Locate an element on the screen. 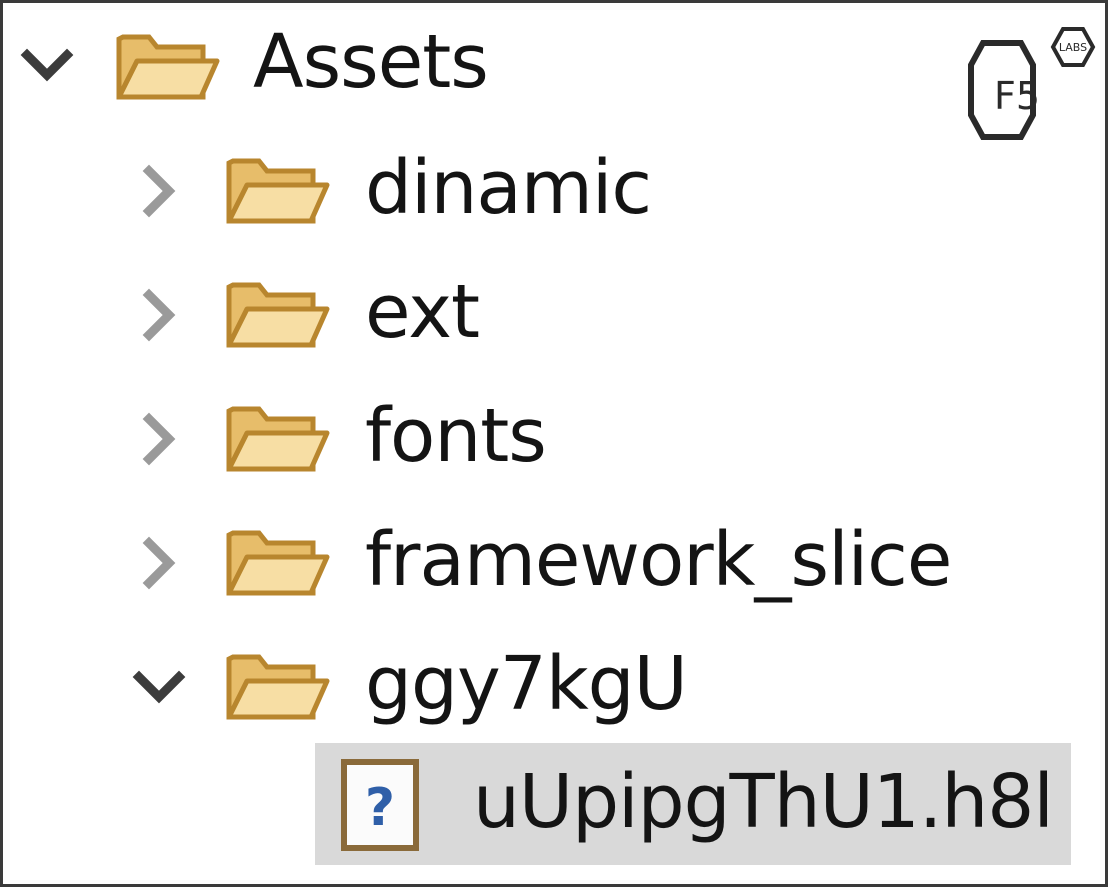 Image resolution: width=1108 pixels, height=887 pixels. tree-item-label: framework_slice is located at coordinates (658, 560).